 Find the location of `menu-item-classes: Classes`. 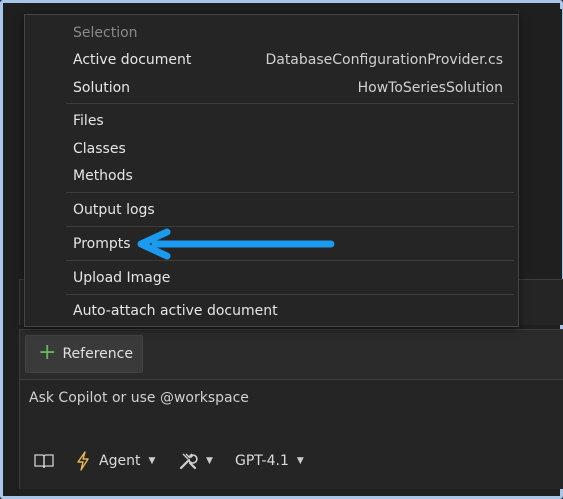

menu-item-classes: Classes is located at coordinates (288, 149).